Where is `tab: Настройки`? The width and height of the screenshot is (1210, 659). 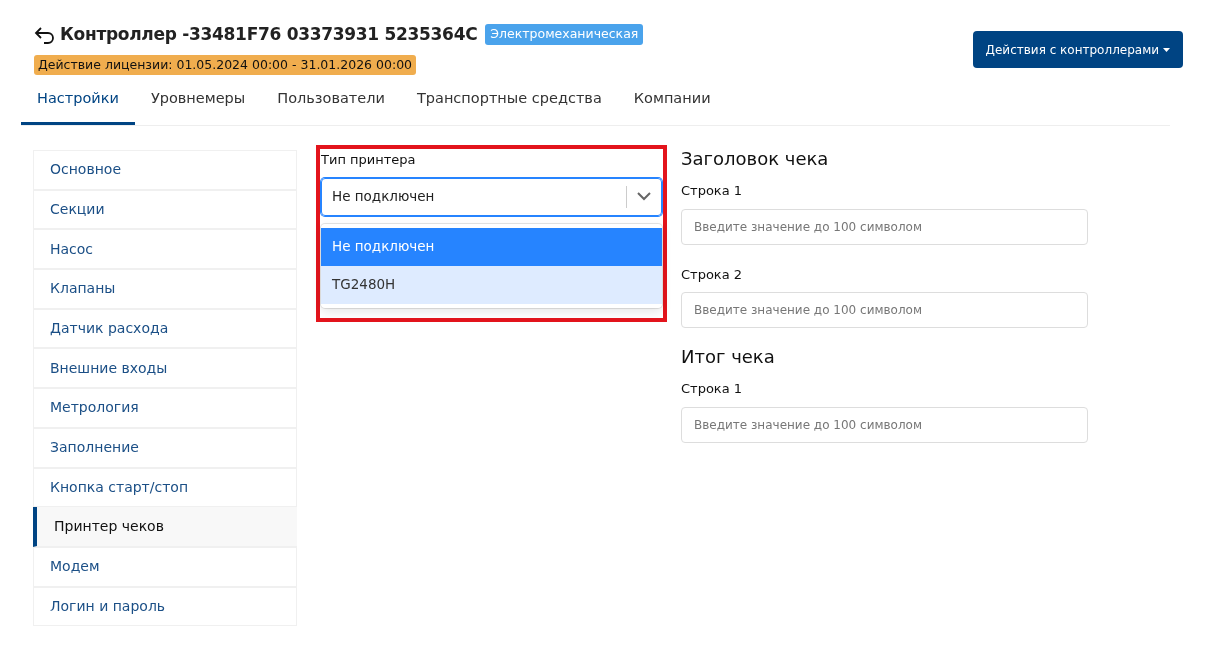
tab: Настройки is located at coordinates (78, 105).